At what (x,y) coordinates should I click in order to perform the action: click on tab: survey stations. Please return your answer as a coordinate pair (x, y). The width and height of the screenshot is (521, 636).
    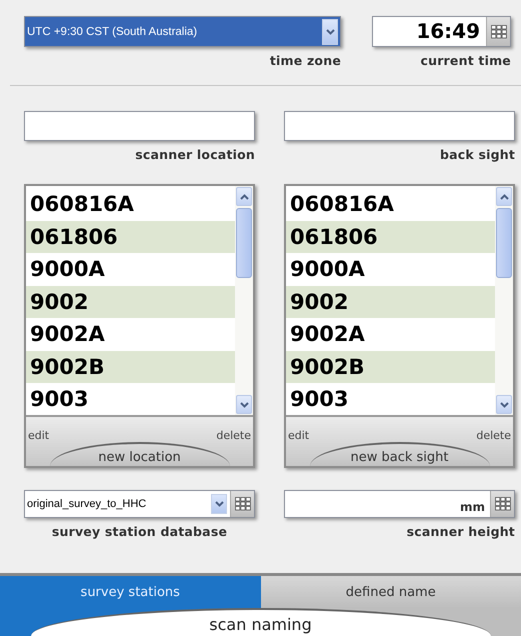
    Looking at the image, I should click on (130, 592).